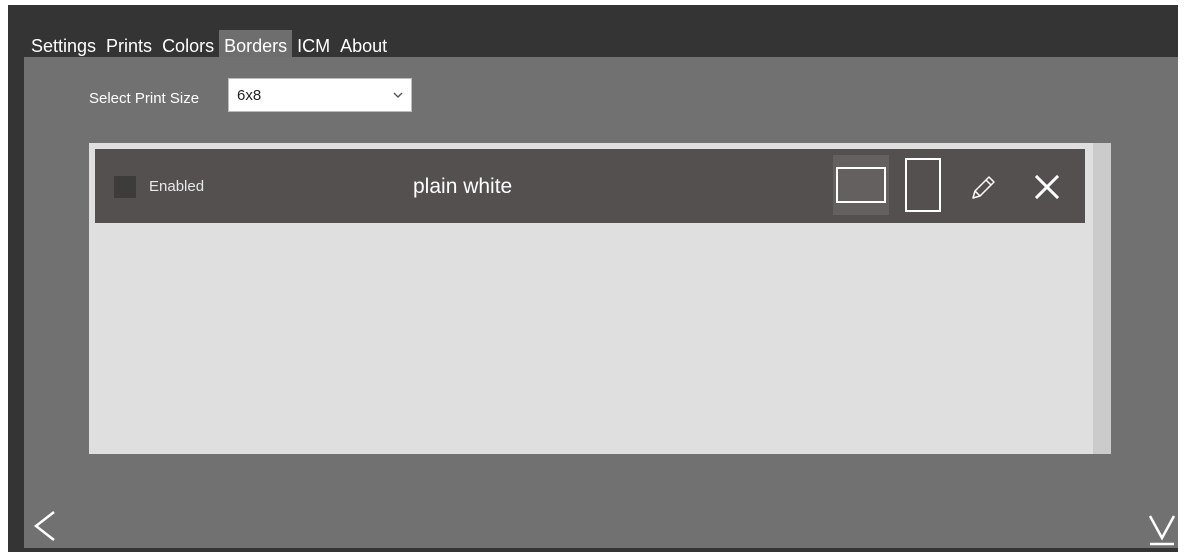 This screenshot has height=555, width=1186. Describe the element at coordinates (249, 95) in the screenshot. I see `print-size-value: 6x8` at that location.